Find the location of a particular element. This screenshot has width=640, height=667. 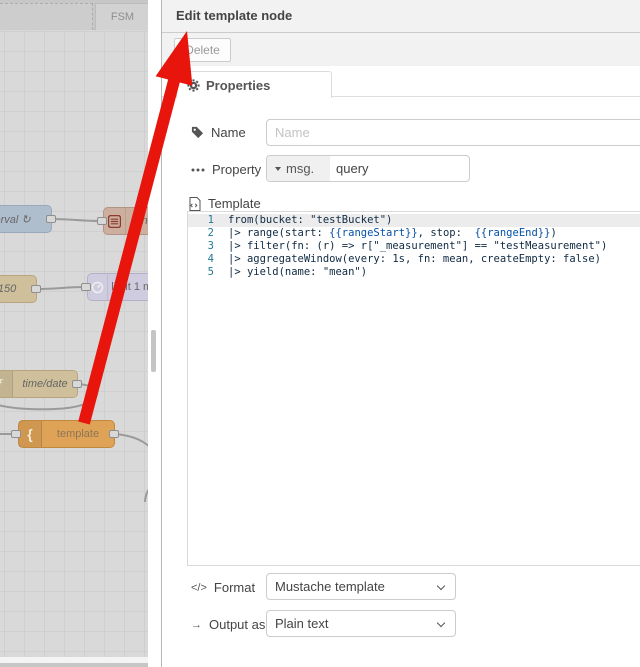

tray-tab-row: Properties is located at coordinates (401, 82).